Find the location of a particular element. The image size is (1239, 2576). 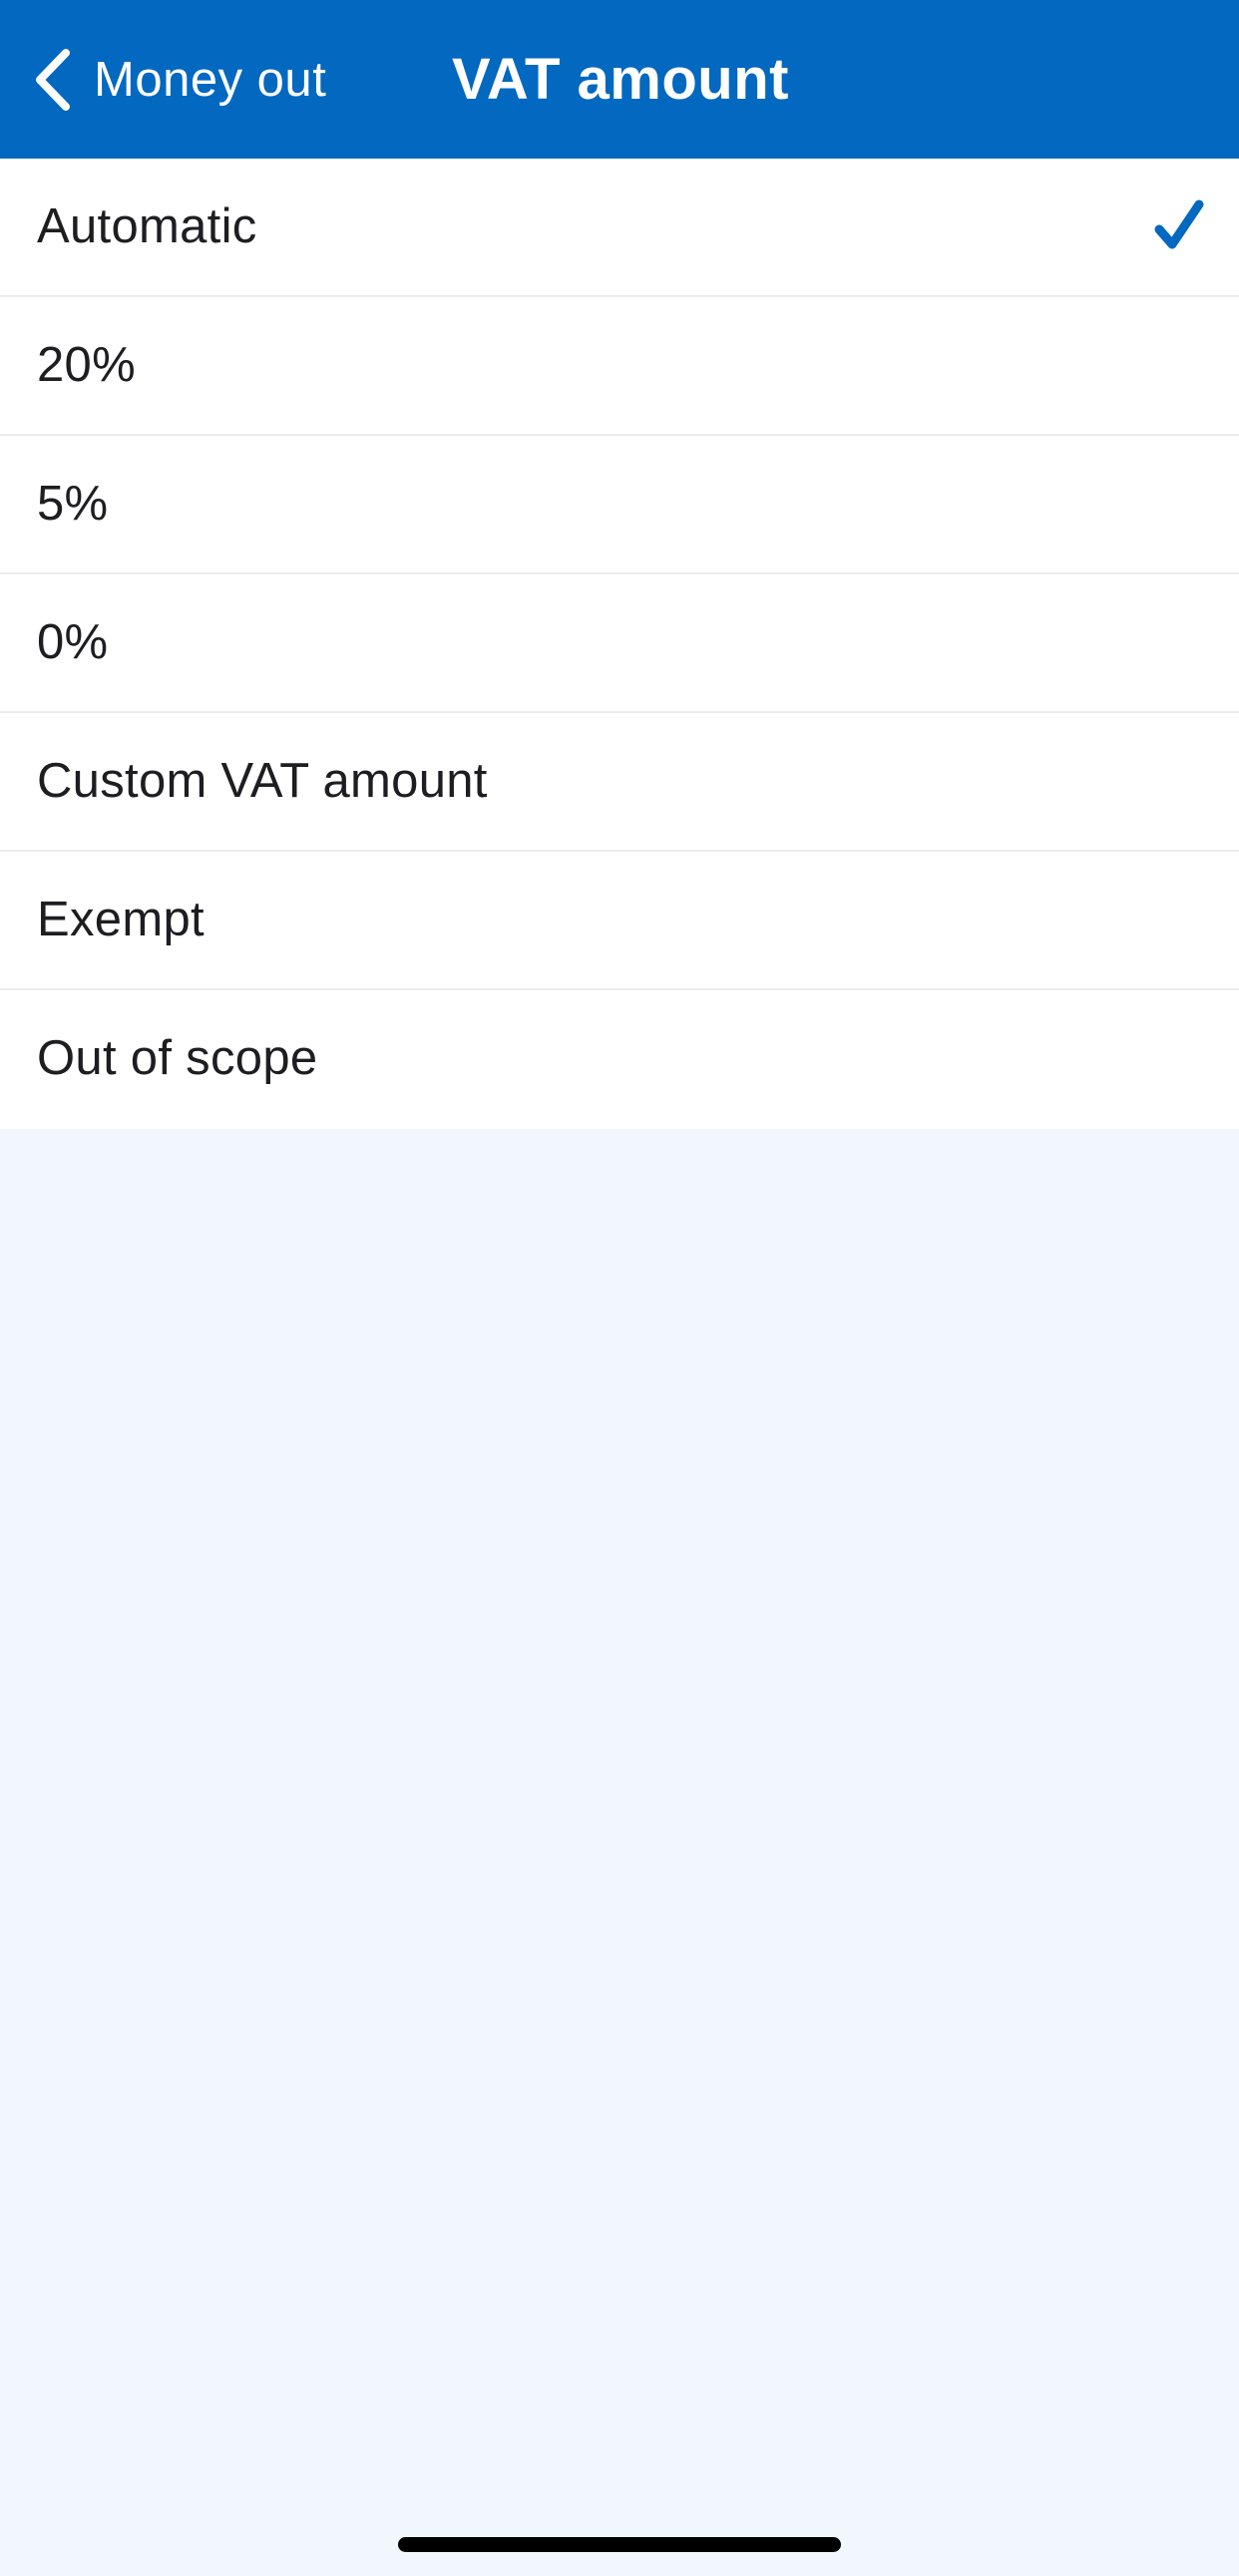

checkmark-icon is located at coordinates (1179, 224).